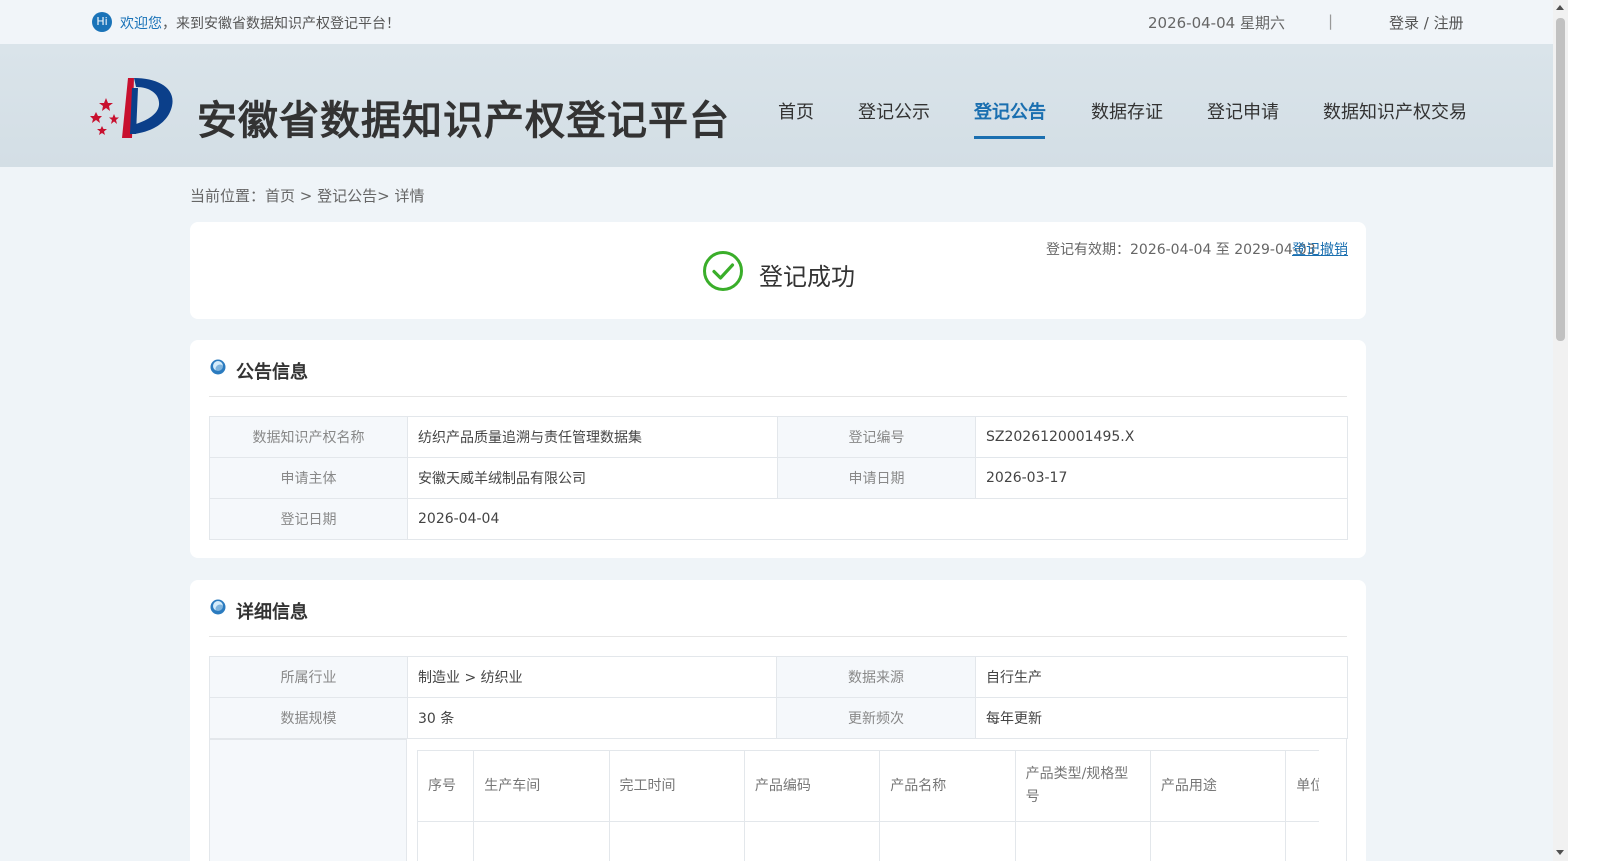 Image resolution: width=1600 pixels, height=861 pixels. What do you see at coordinates (1216, 23) in the screenshot?
I see `current-date: 2026-04-04 星期六` at bounding box center [1216, 23].